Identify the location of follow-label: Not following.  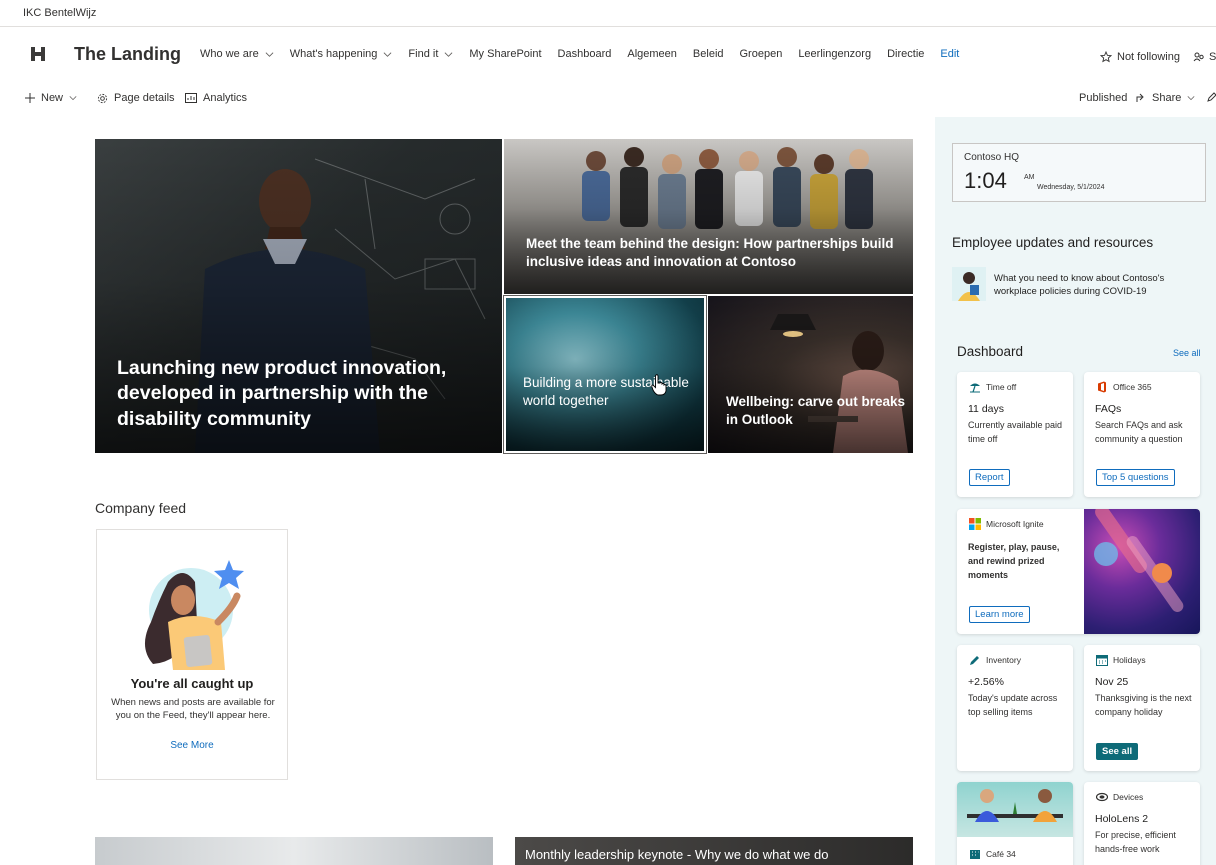
(1148, 57).